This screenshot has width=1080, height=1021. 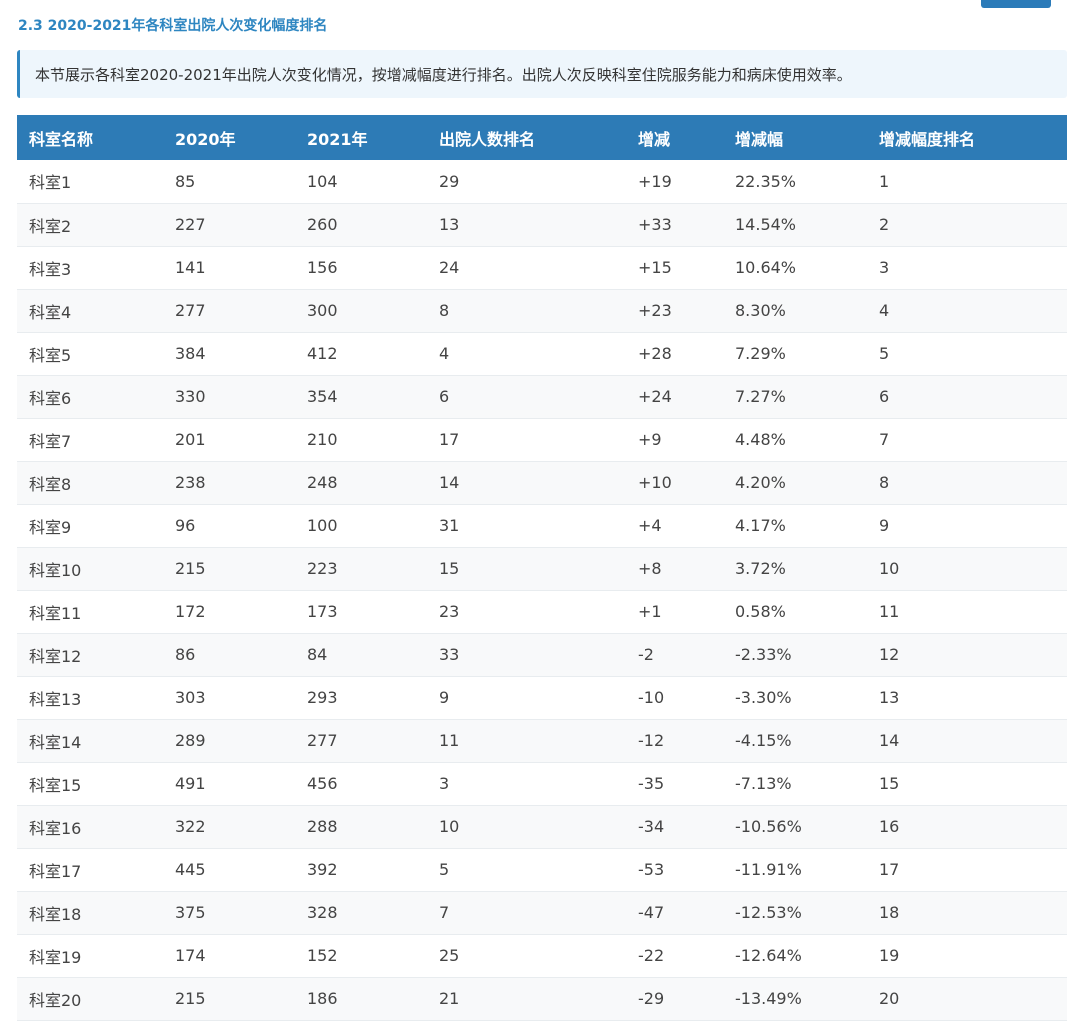 I want to click on cell-change-rate-rank: 11, so click(x=889, y=611).